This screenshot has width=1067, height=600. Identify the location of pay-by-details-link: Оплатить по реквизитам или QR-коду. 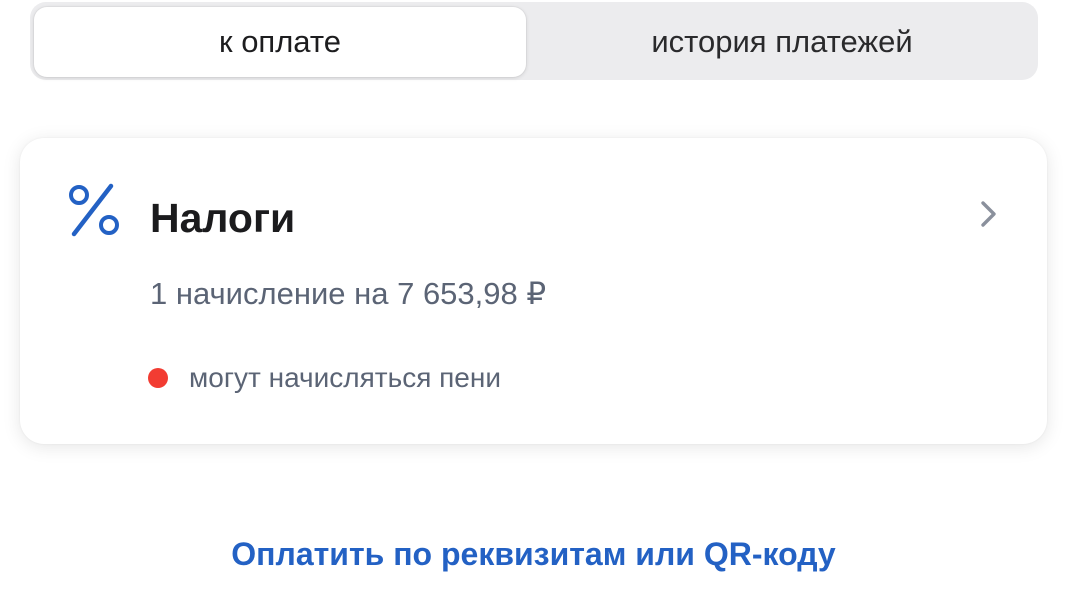
(533, 554).